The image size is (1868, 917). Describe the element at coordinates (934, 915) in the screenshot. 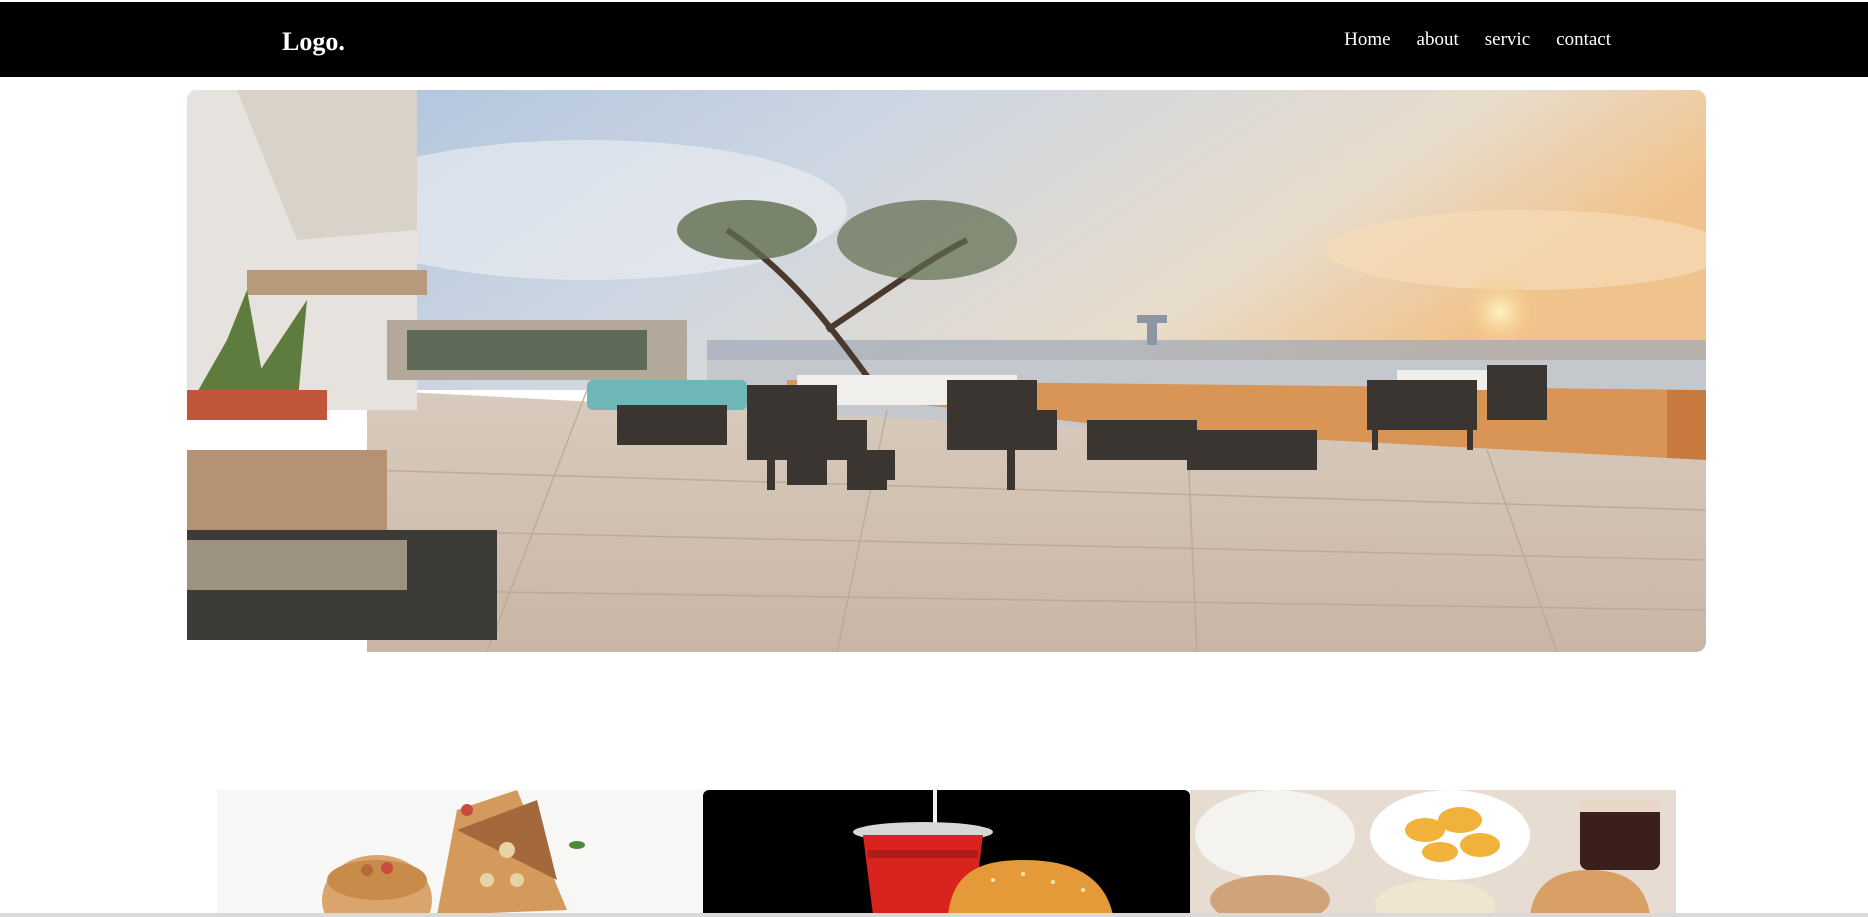

I see `bottom-divider` at that location.